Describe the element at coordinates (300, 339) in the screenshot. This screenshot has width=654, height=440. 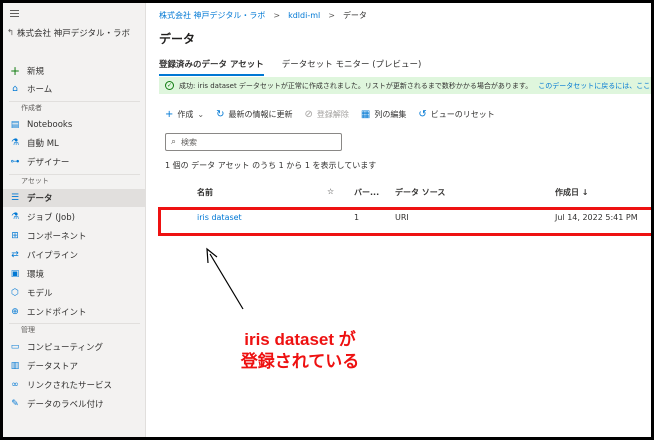
I see `caption-line-1: iris dataset が` at that location.